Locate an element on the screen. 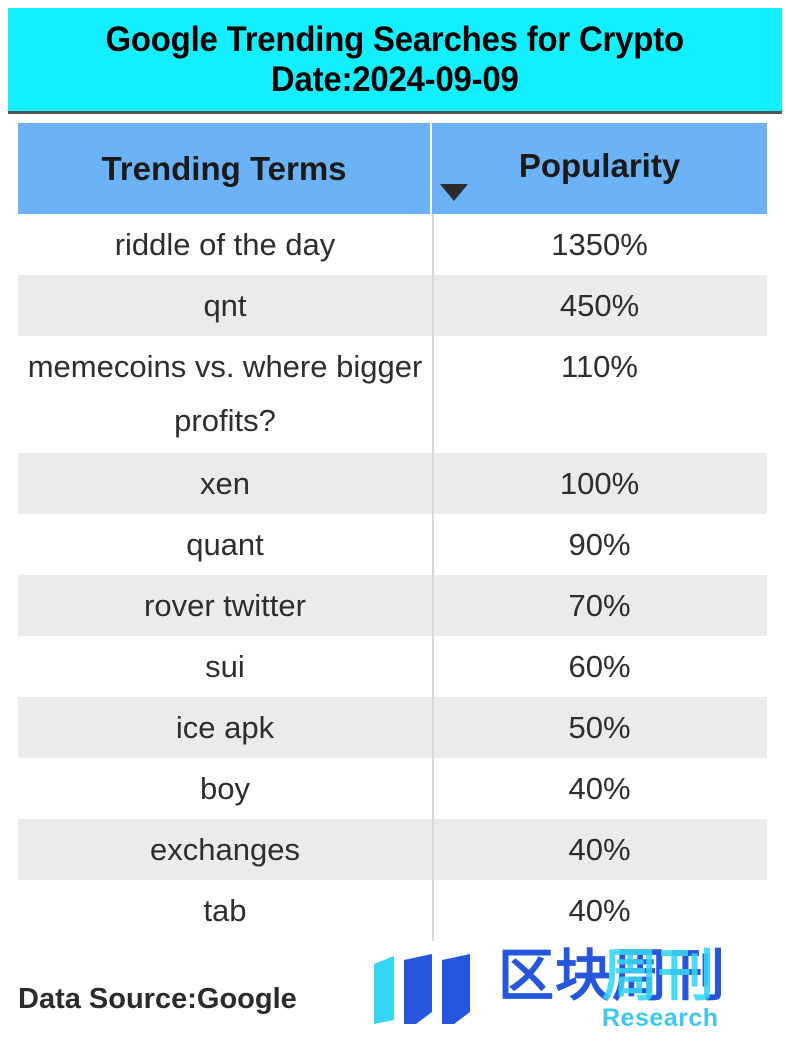  cell-popularity: 50% is located at coordinates (599, 727).